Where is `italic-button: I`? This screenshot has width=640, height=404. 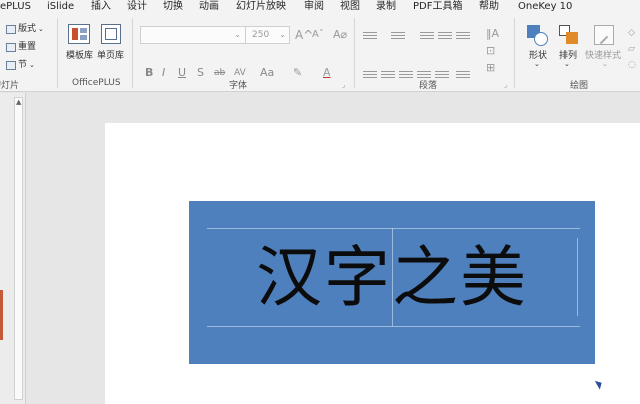
italic-button: I is located at coordinates (163, 73).